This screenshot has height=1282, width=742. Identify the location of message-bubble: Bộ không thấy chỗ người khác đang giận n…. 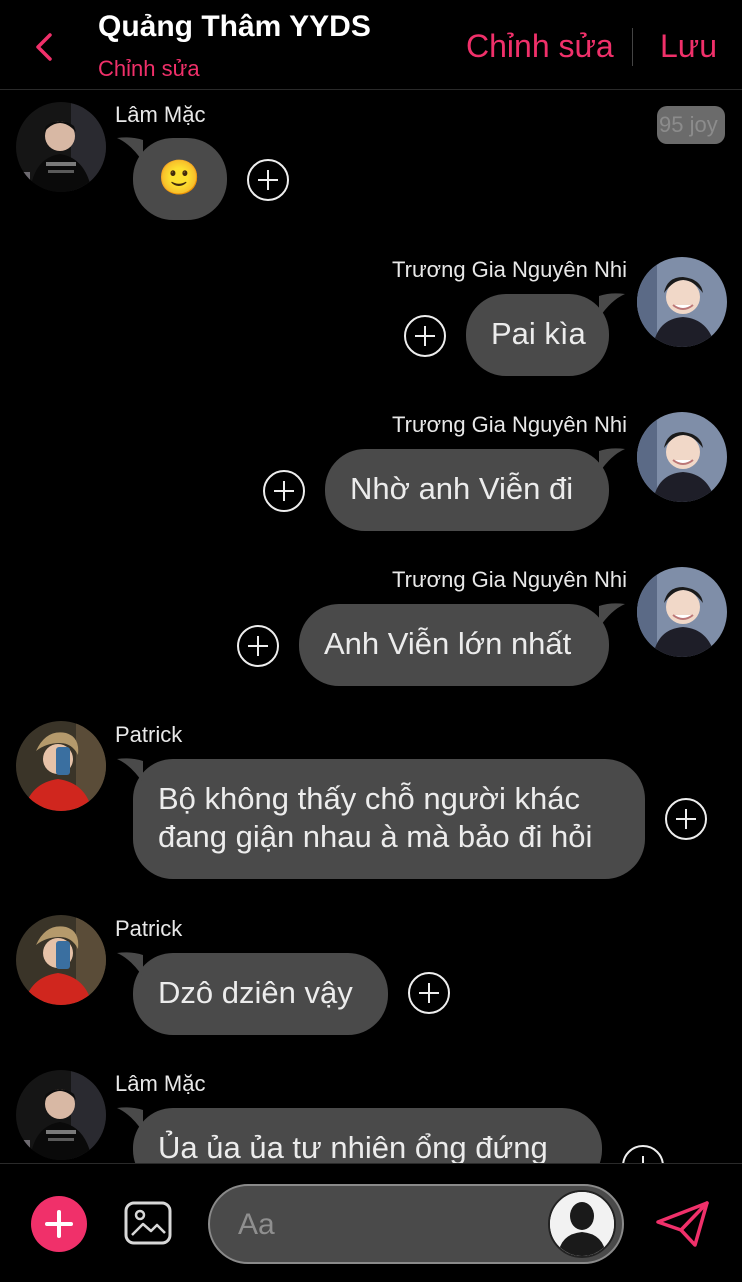
(381, 818).